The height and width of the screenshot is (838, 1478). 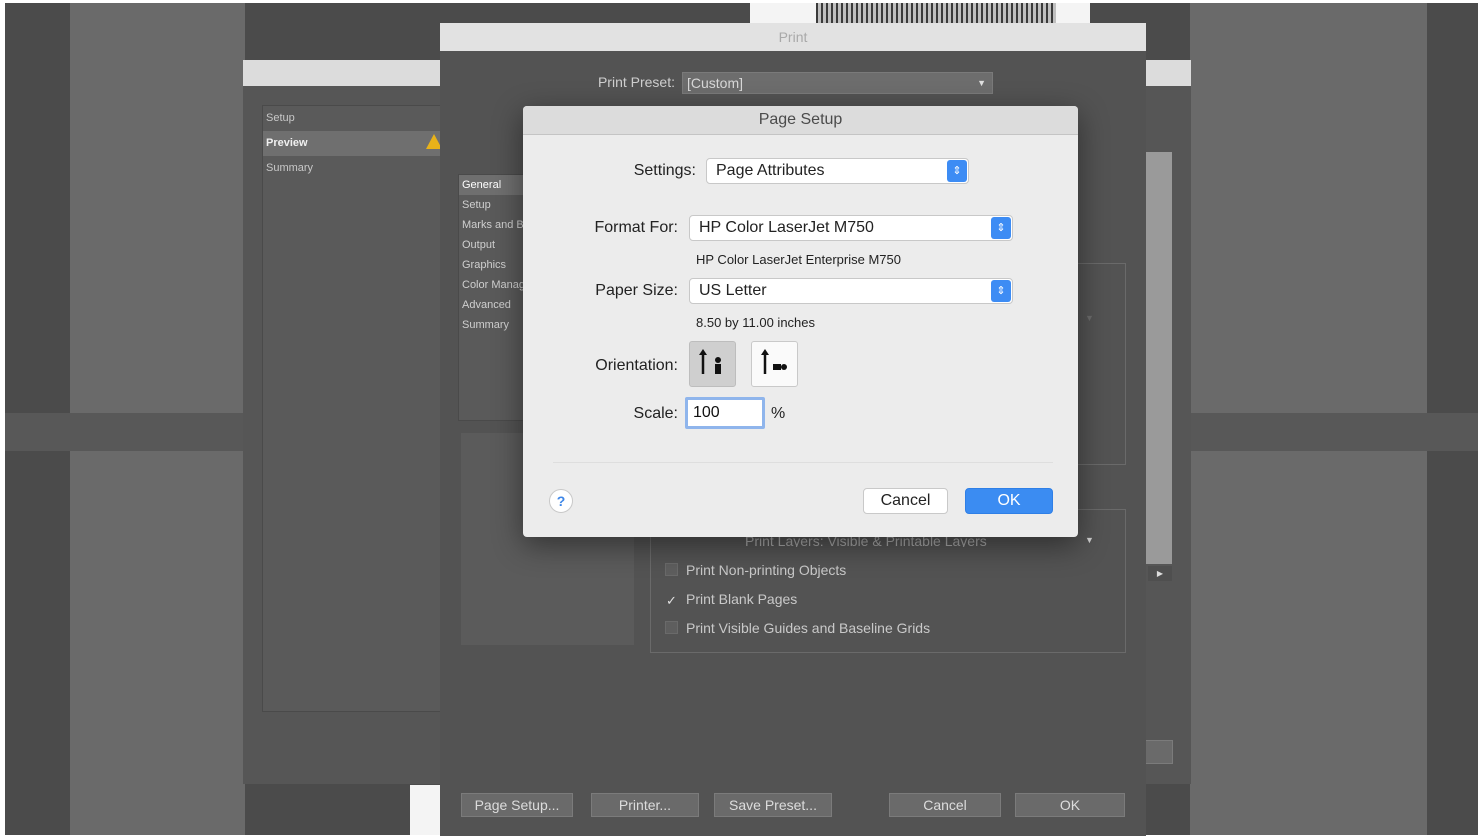 What do you see at coordinates (778, 413) in the screenshot?
I see `scale-unit: %` at bounding box center [778, 413].